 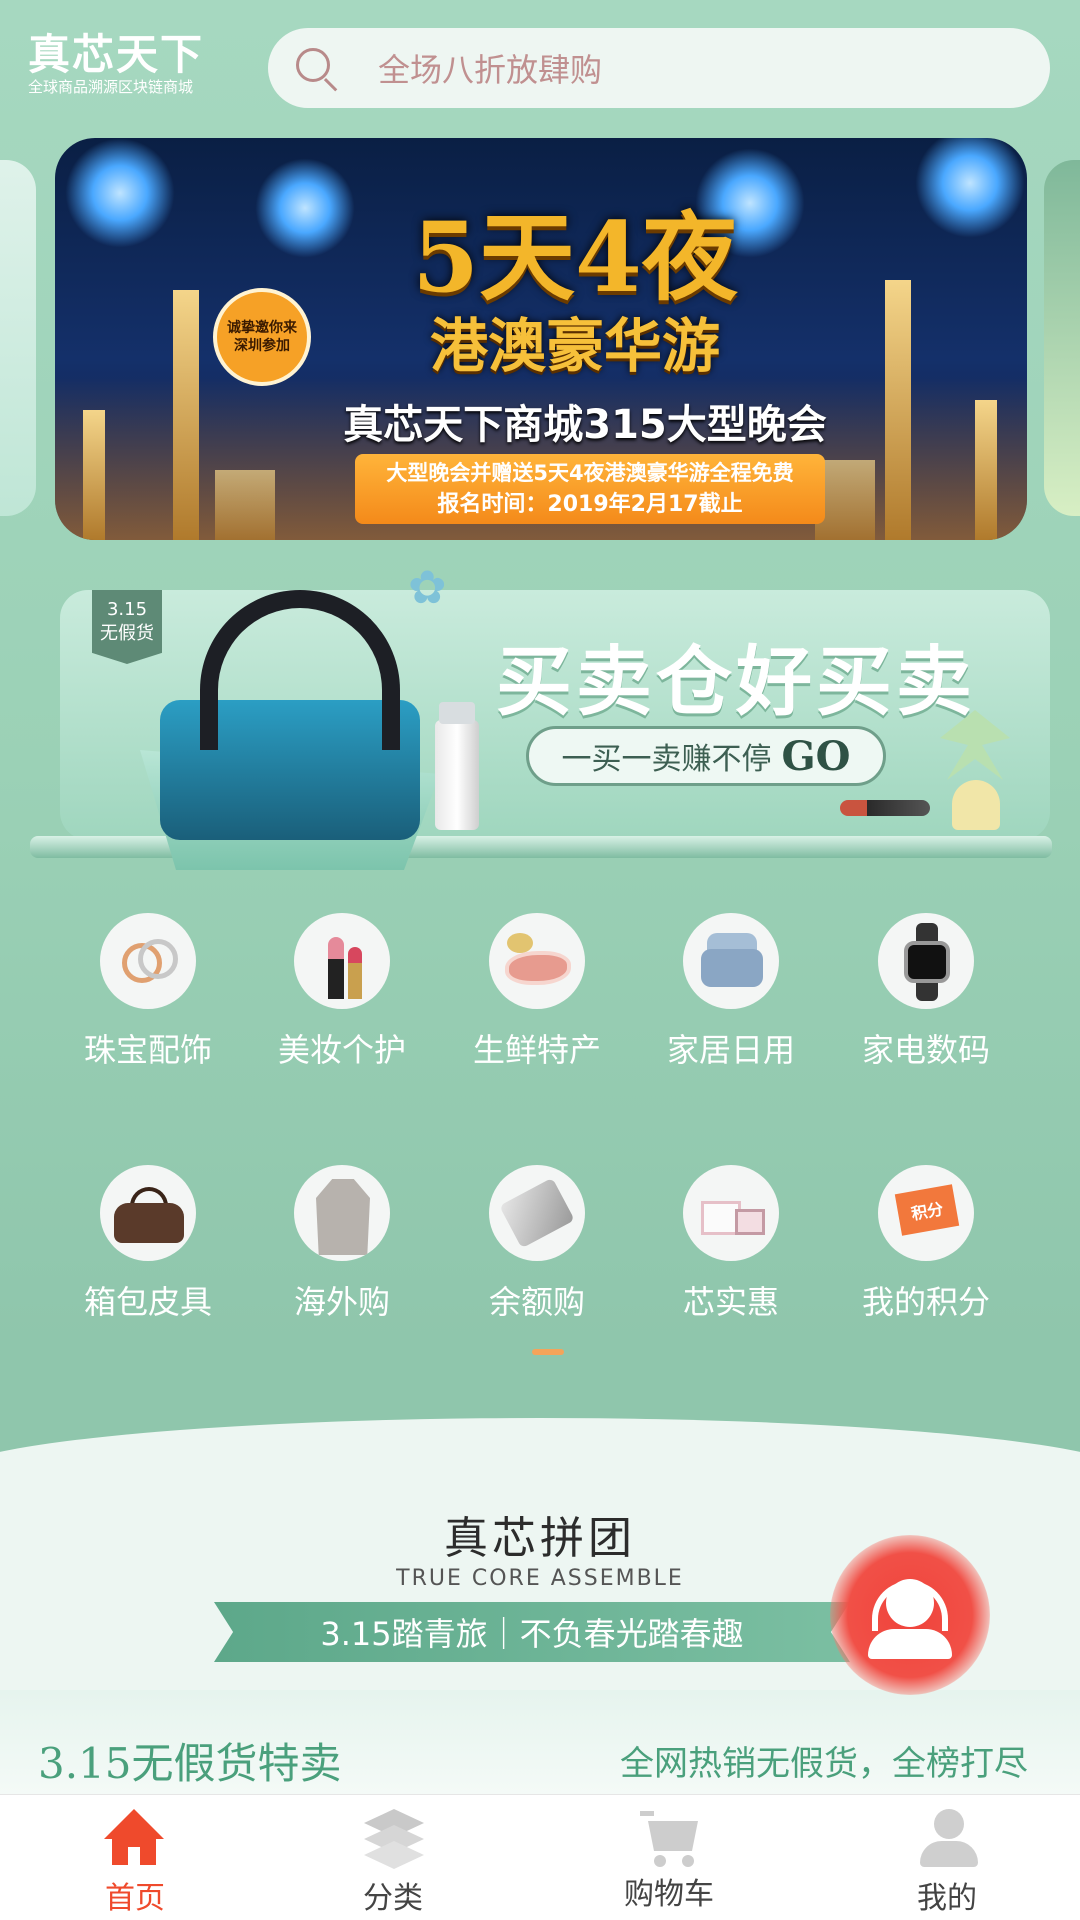 I want to click on category-label: 海外购, so click(x=341, y=1302).